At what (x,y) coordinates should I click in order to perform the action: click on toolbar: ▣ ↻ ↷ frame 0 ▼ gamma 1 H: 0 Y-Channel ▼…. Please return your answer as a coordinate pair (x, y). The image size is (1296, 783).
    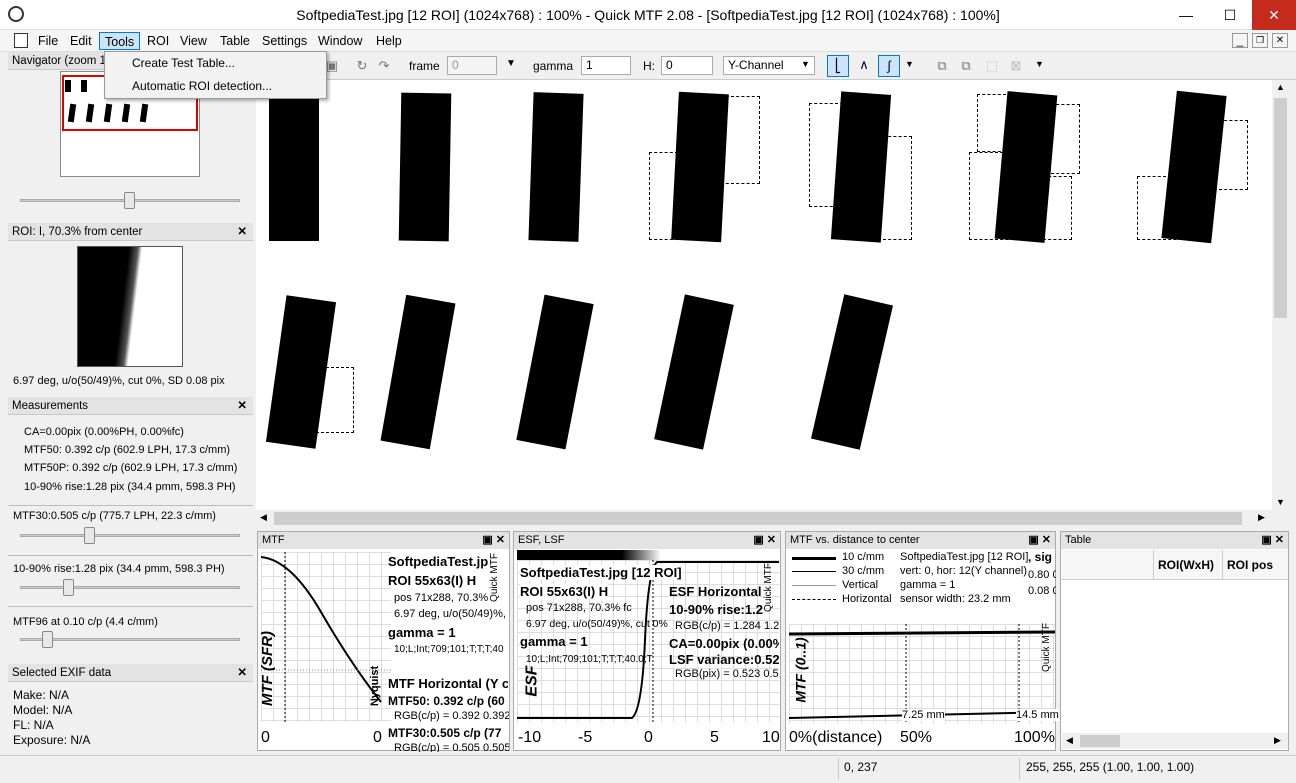
    Looking at the image, I should click on (776, 66).